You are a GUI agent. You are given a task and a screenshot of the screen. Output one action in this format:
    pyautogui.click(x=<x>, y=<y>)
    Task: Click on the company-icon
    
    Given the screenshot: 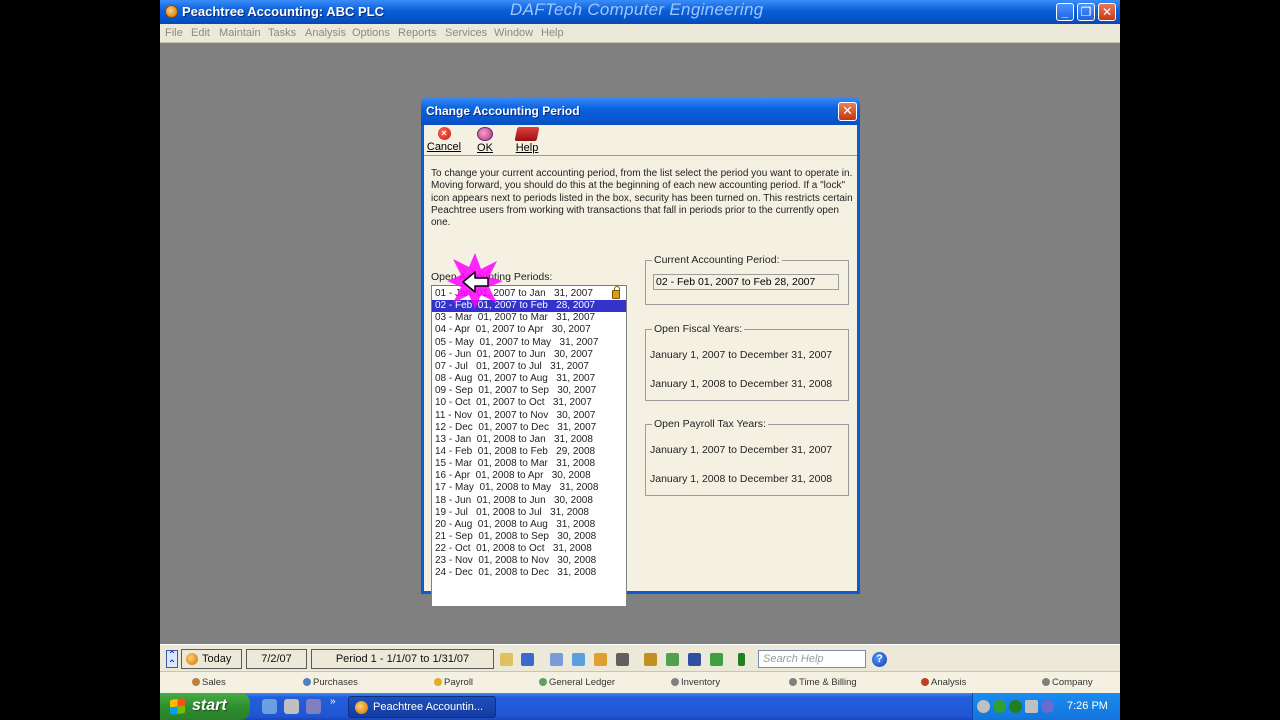 What is the action you would take?
    pyautogui.click(x=1046, y=682)
    